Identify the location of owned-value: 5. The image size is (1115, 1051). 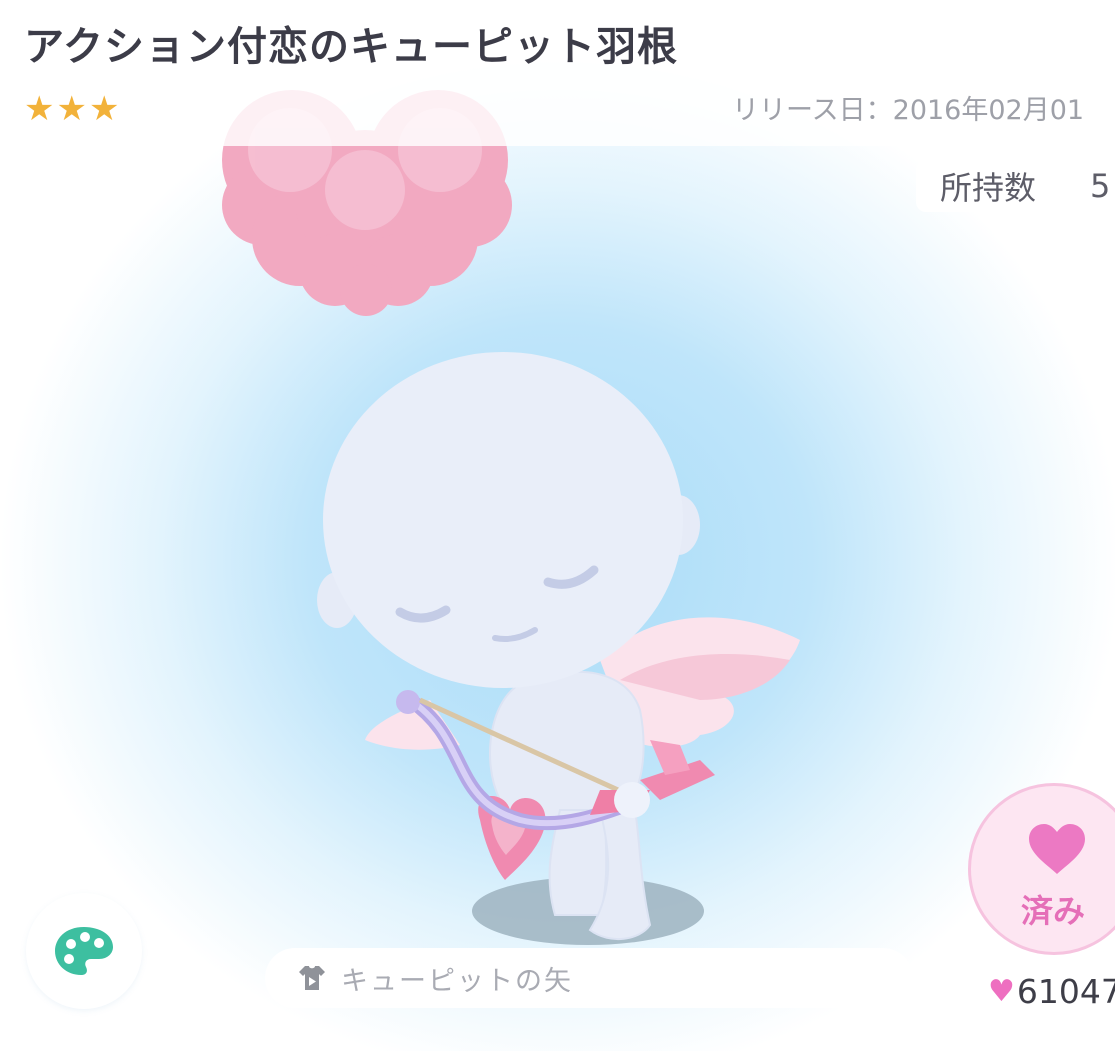
(1100, 186).